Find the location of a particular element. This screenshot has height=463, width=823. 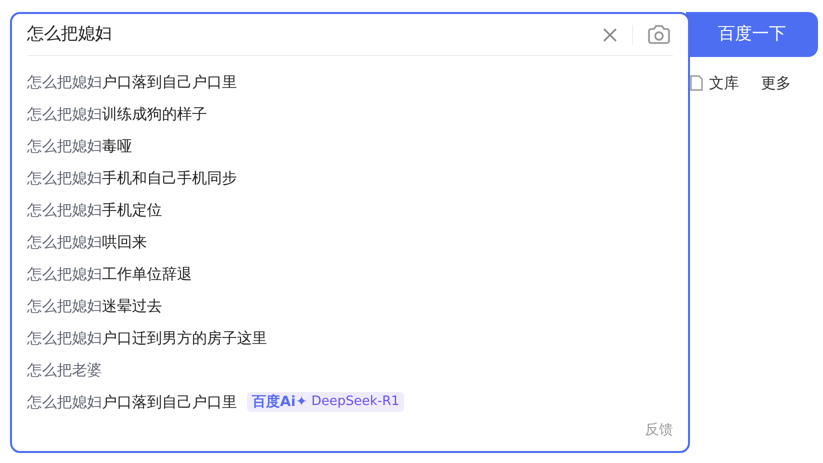

suggestion-item: 怎么把媳妇手机定位 is located at coordinates (94, 210).